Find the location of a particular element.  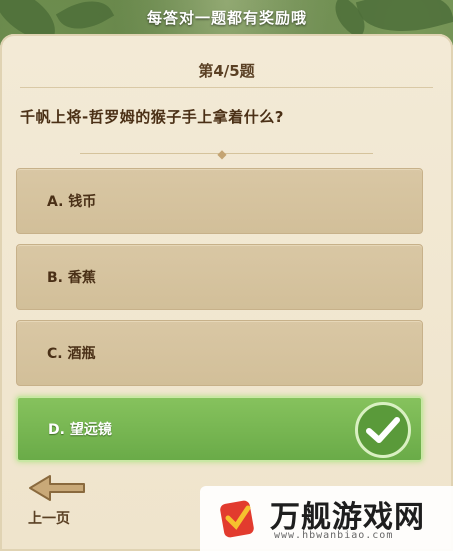

option-b-label: B. 香蕉 is located at coordinates (71, 278).